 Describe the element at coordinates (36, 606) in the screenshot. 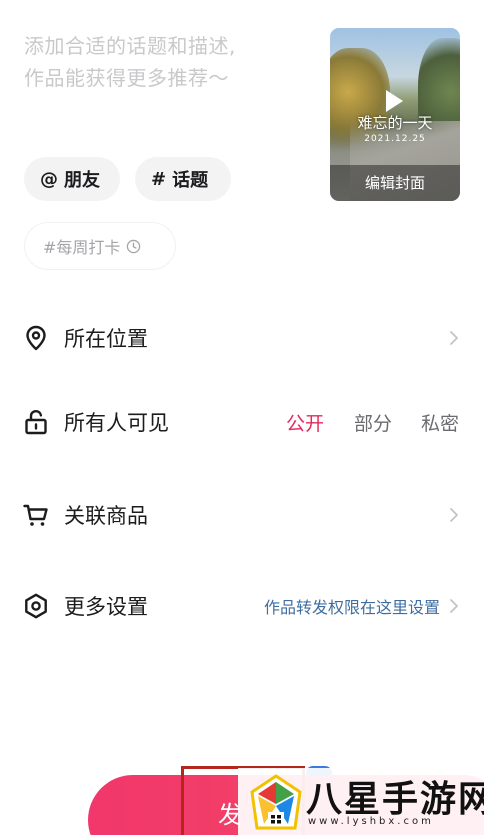

I see `settings-hexagon-icon` at that location.